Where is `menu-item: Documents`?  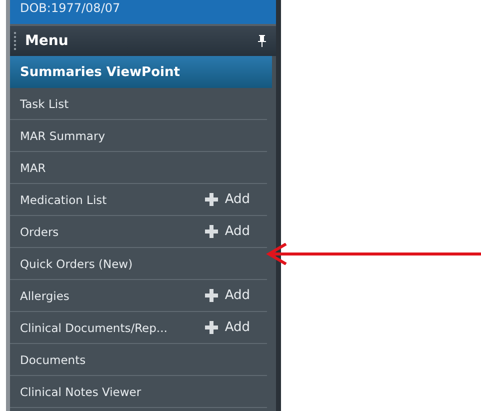 menu-item: Documents is located at coordinates (138, 360).